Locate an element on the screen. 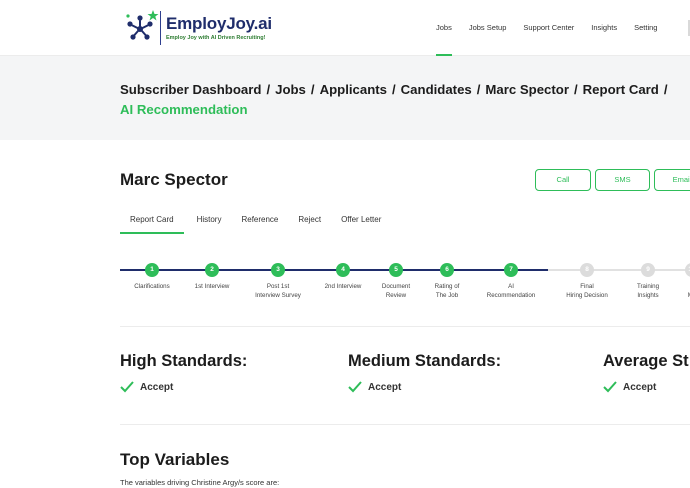  tab-offer-letter: Offer Letter is located at coordinates (361, 222).